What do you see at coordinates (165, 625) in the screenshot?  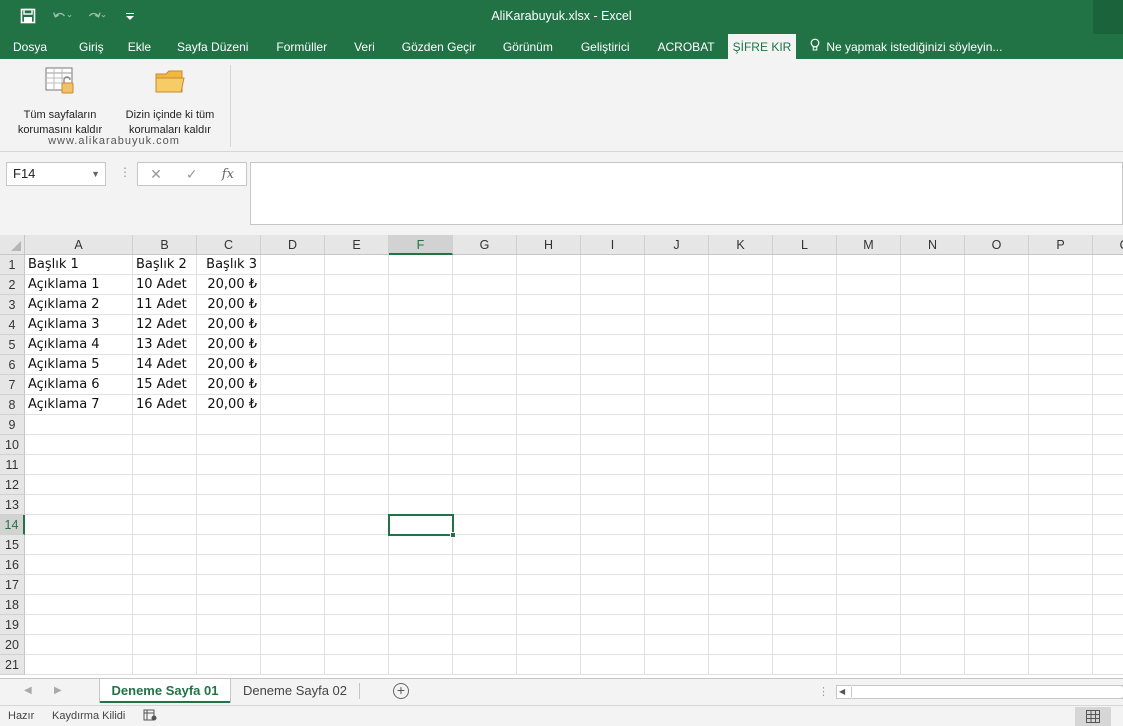 I see `cell-b19` at bounding box center [165, 625].